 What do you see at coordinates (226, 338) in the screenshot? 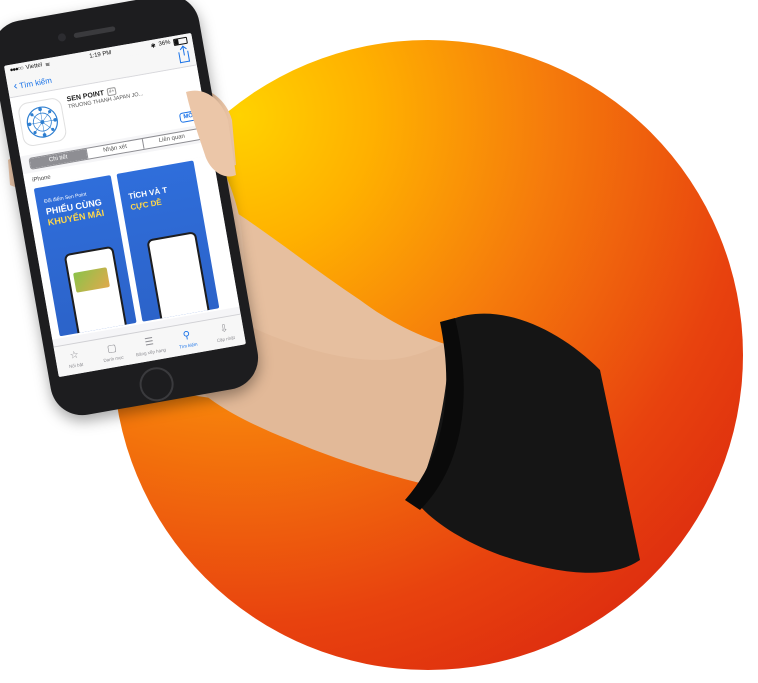
I see `tab-updates-label: Cập nhật` at bounding box center [226, 338].